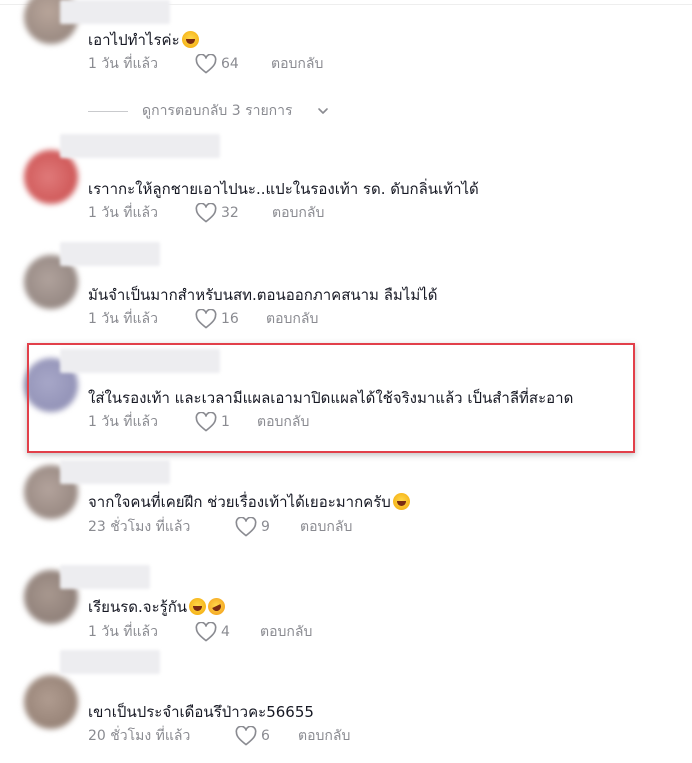 The height and width of the screenshot is (763, 692). Describe the element at coordinates (139, 736) in the screenshot. I see `comment-time: 20 ชั่วโมง ที่แล้ว` at that location.